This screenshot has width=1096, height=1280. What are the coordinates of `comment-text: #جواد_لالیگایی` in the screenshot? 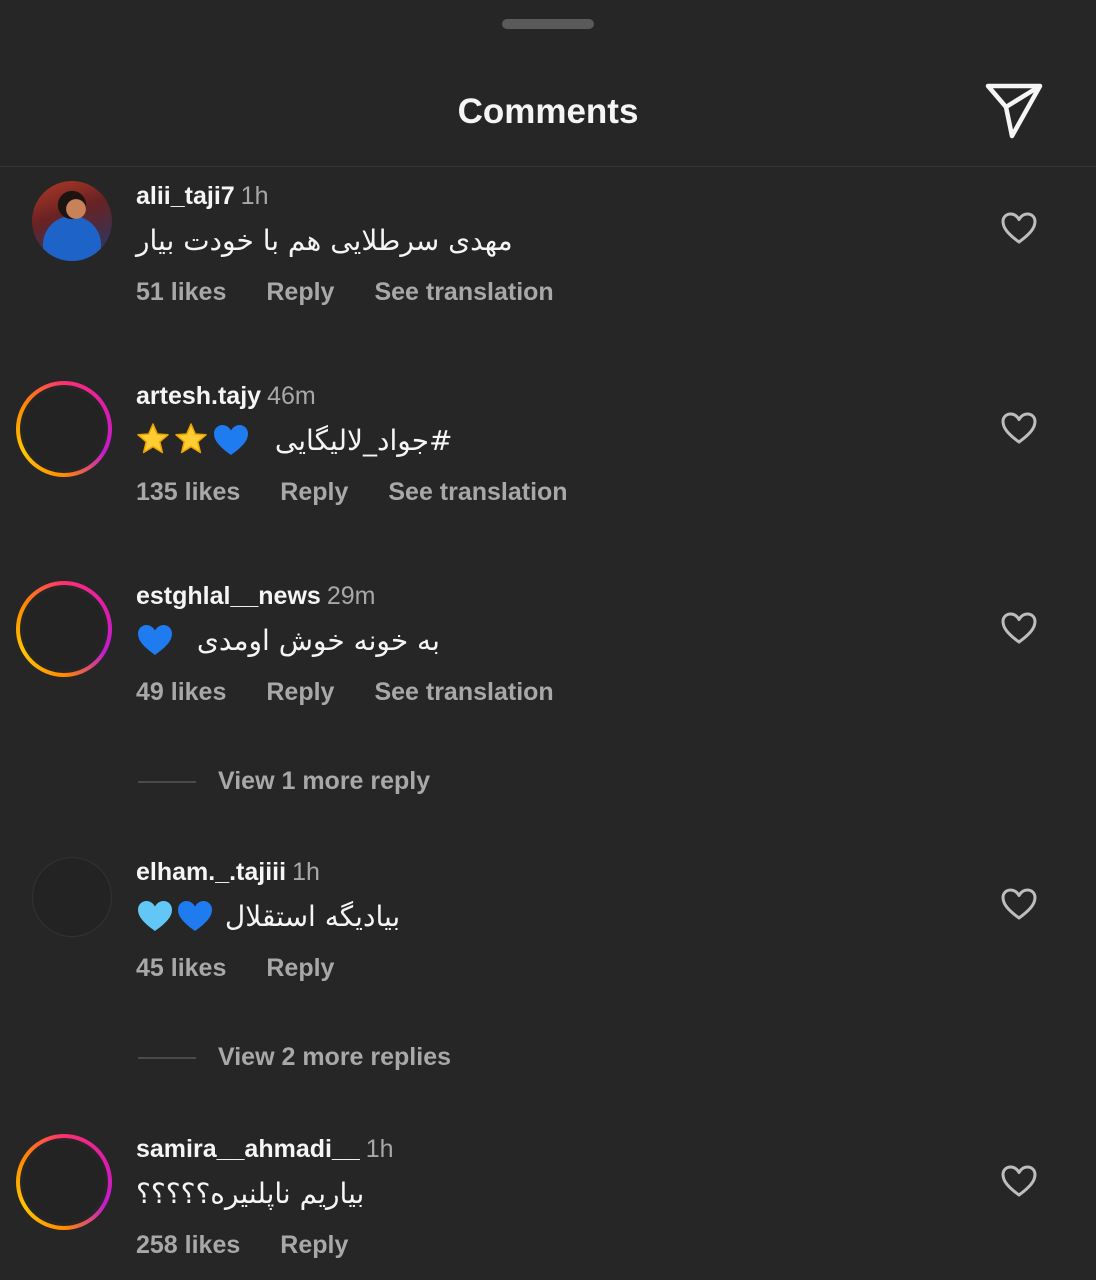 It's located at (294, 441).